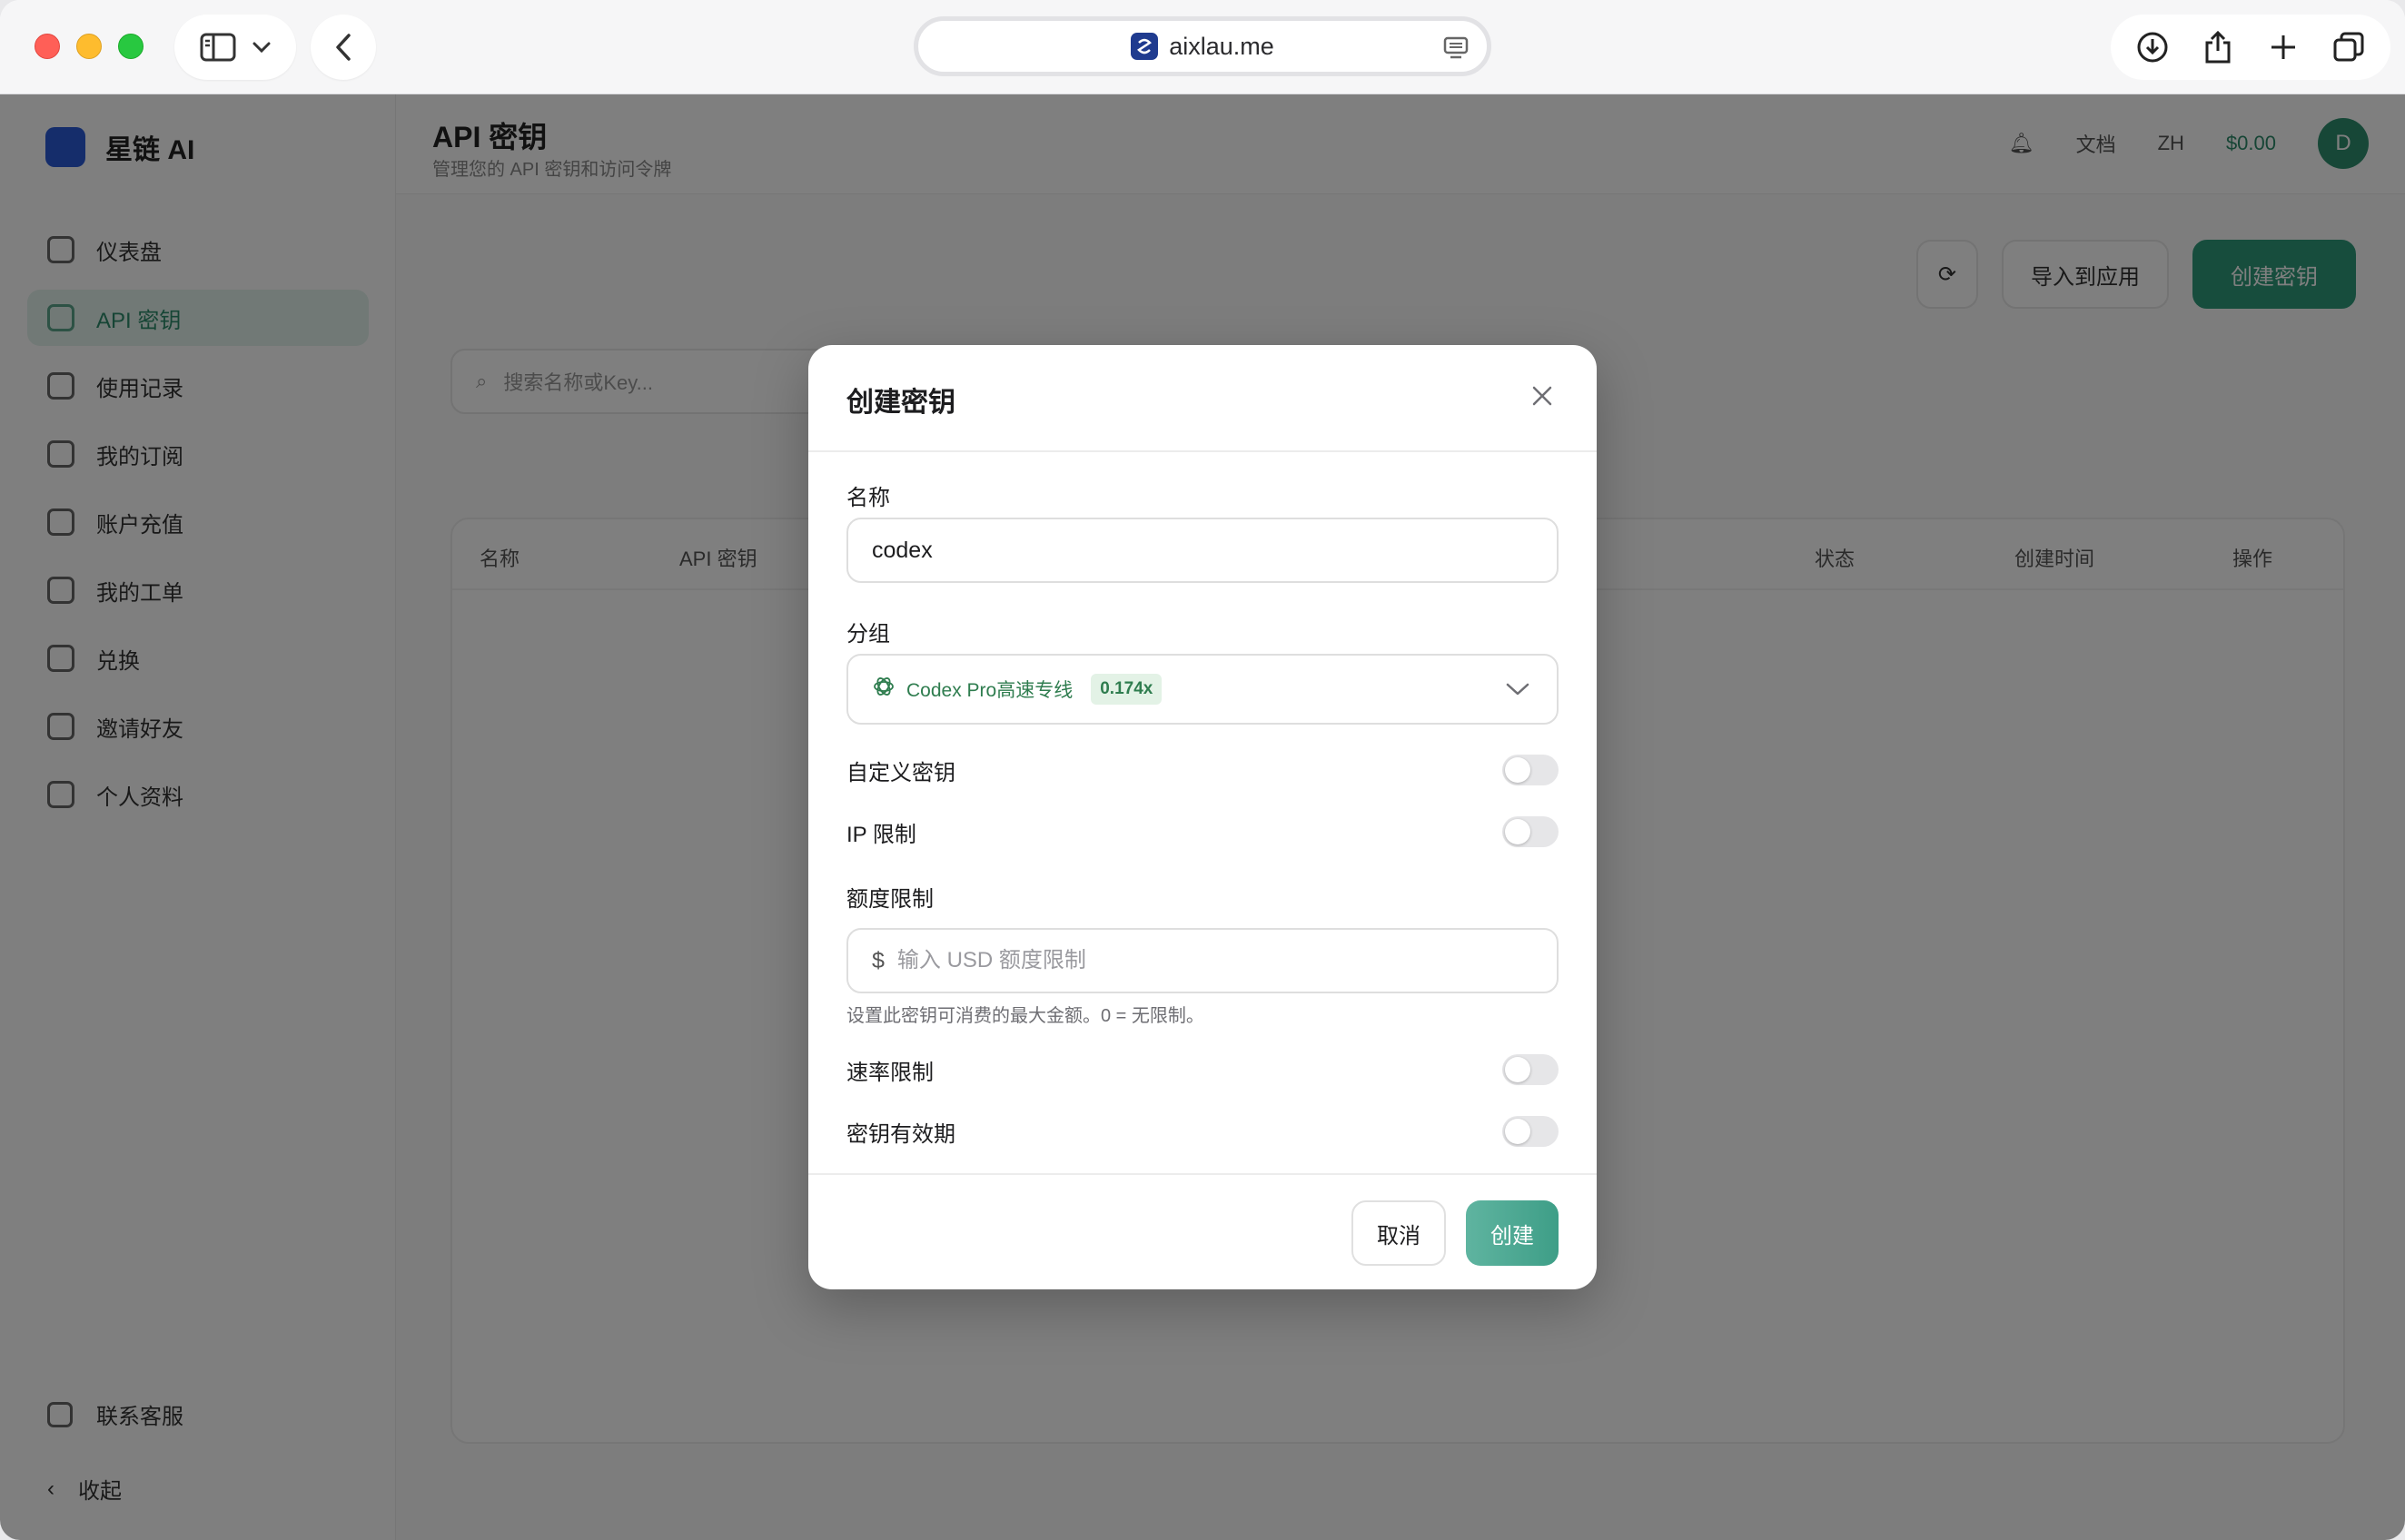 The height and width of the screenshot is (1540, 2405). Describe the element at coordinates (1202, 1069) in the screenshot. I see `rate-limit-row: 速率限制` at that location.